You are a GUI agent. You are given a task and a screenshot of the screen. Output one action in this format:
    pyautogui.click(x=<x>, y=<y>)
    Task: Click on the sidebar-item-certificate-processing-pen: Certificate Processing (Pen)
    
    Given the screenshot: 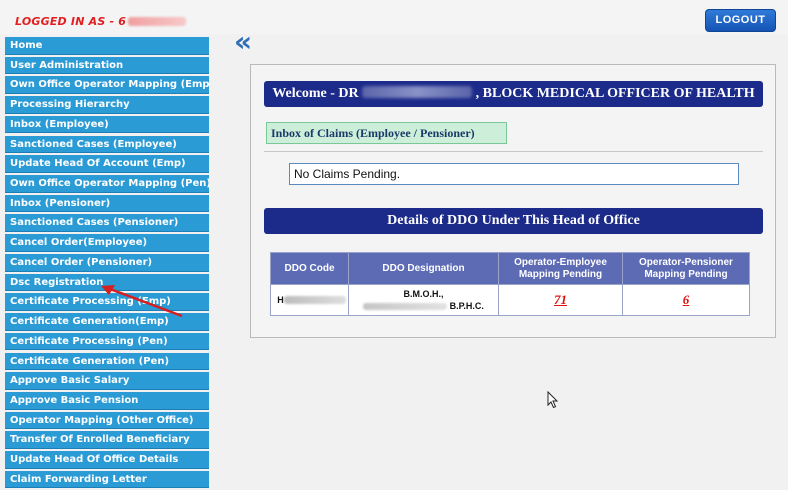 What is the action you would take?
    pyautogui.click(x=107, y=341)
    